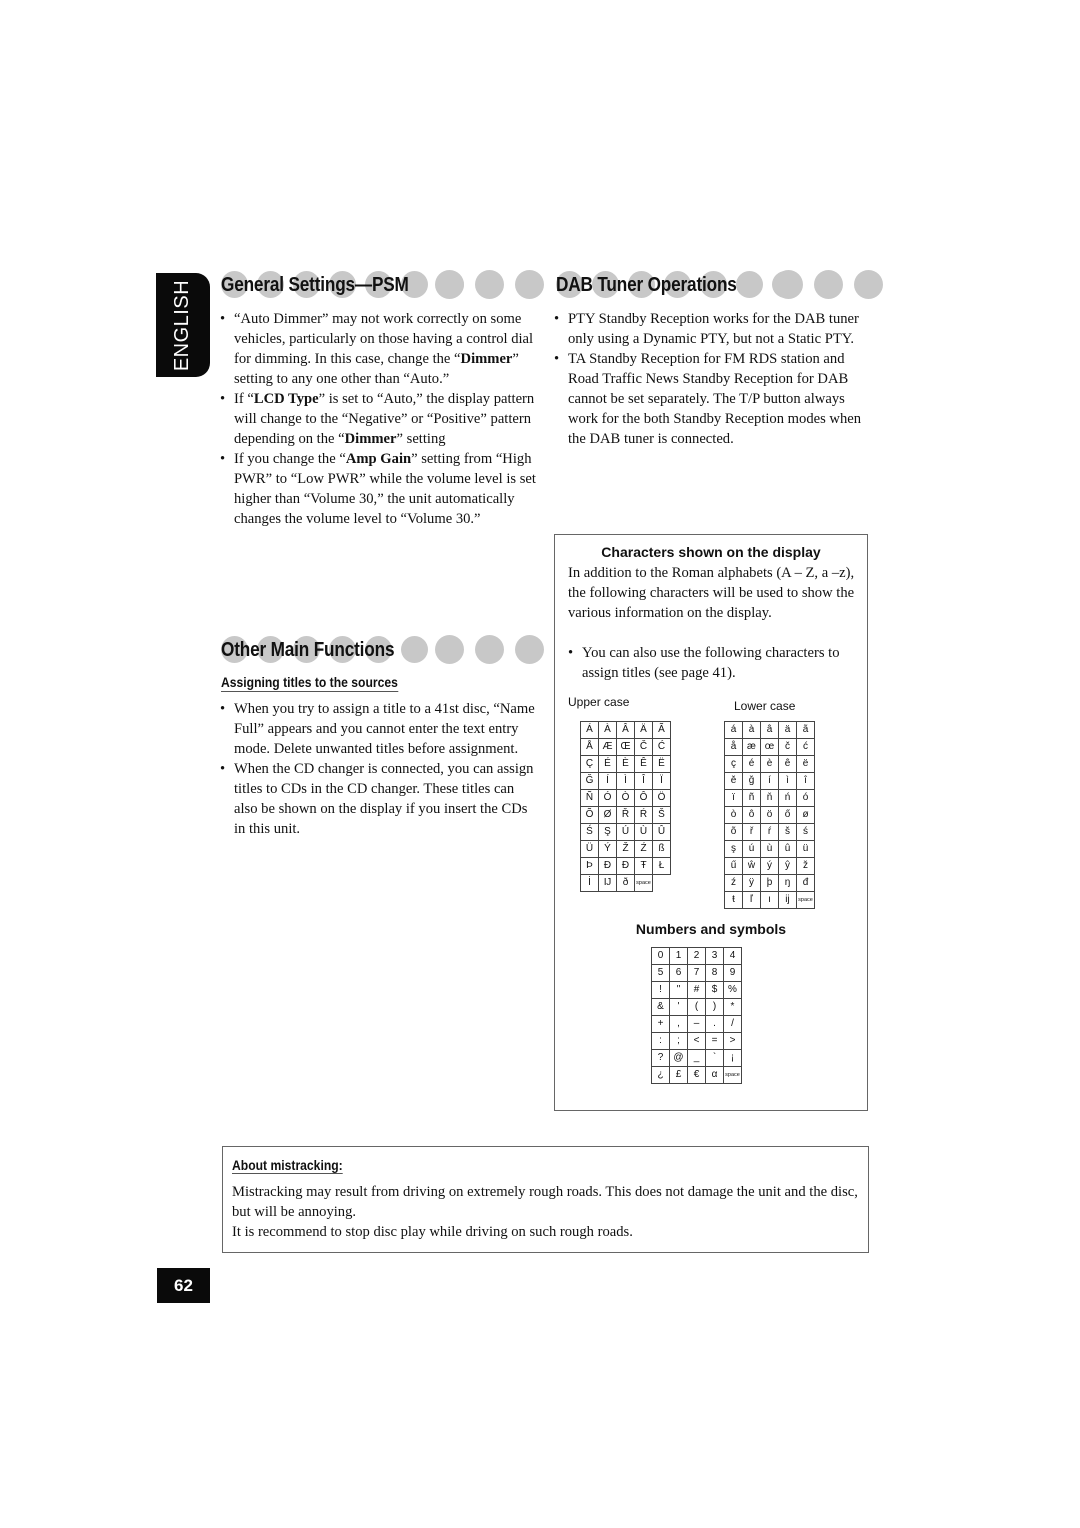 This screenshot has height=1528, width=1080. Describe the element at coordinates (805, 764) in the screenshot. I see `char-cell: ë` at that location.